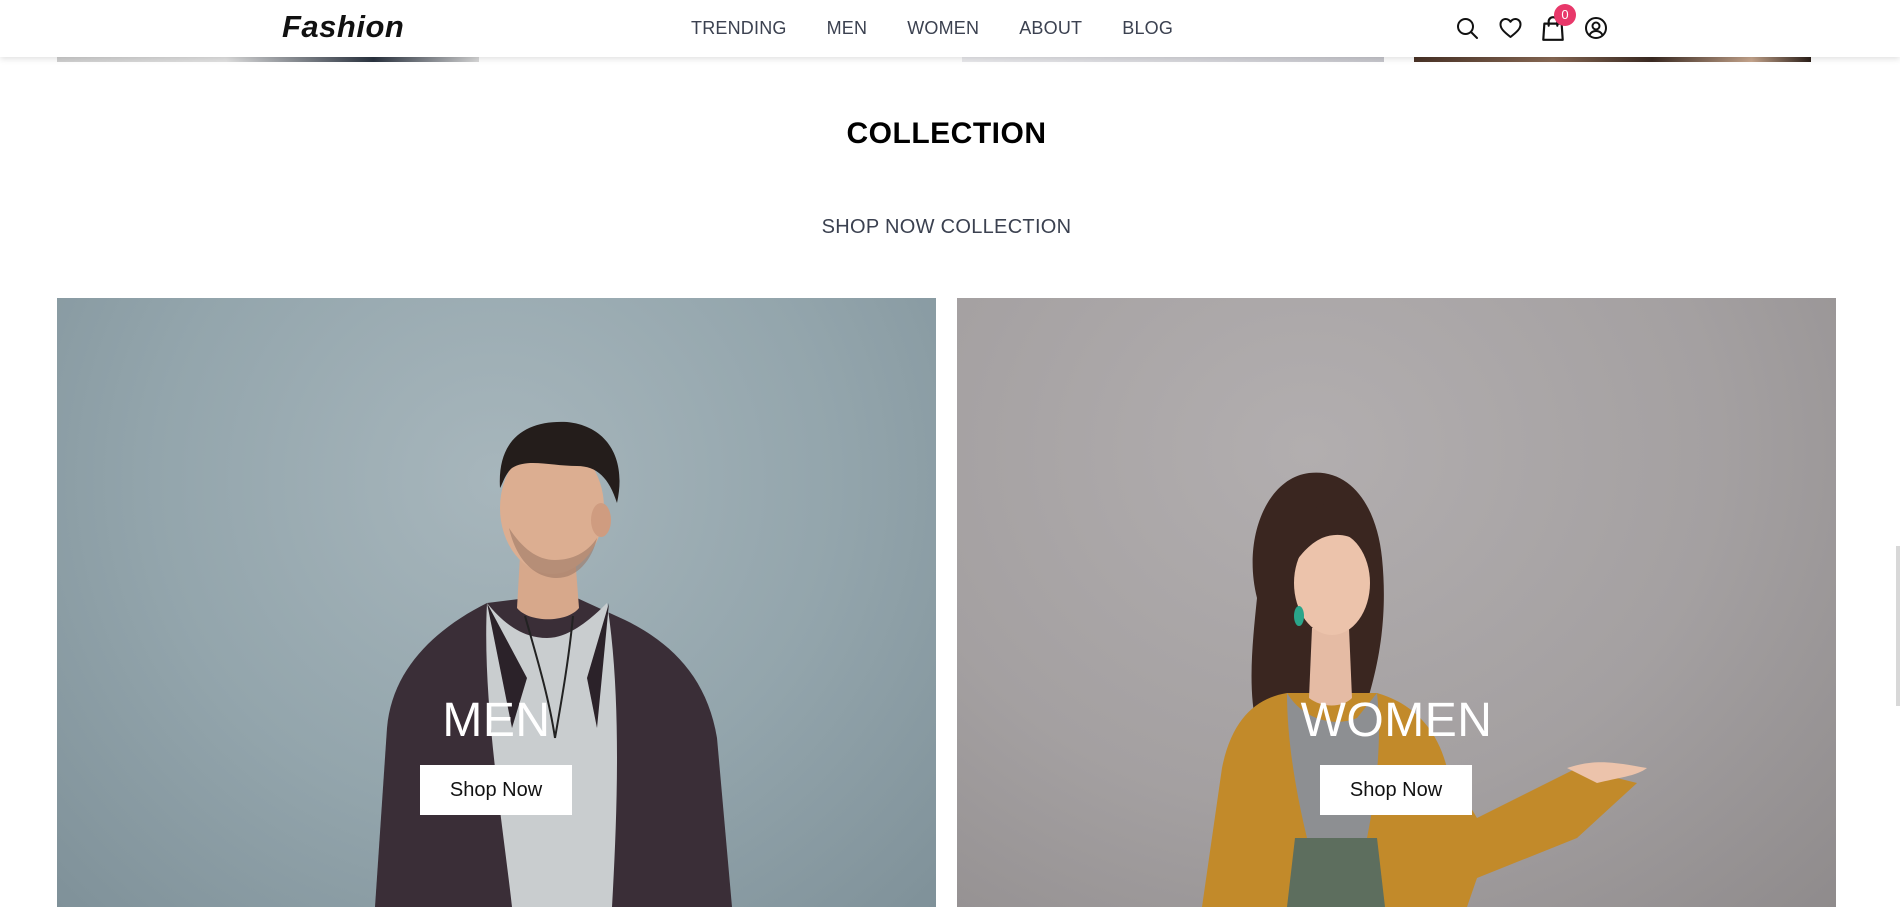 This screenshot has width=1900, height=907. I want to click on nav-item-about: ABOUT, so click(1050, 28).